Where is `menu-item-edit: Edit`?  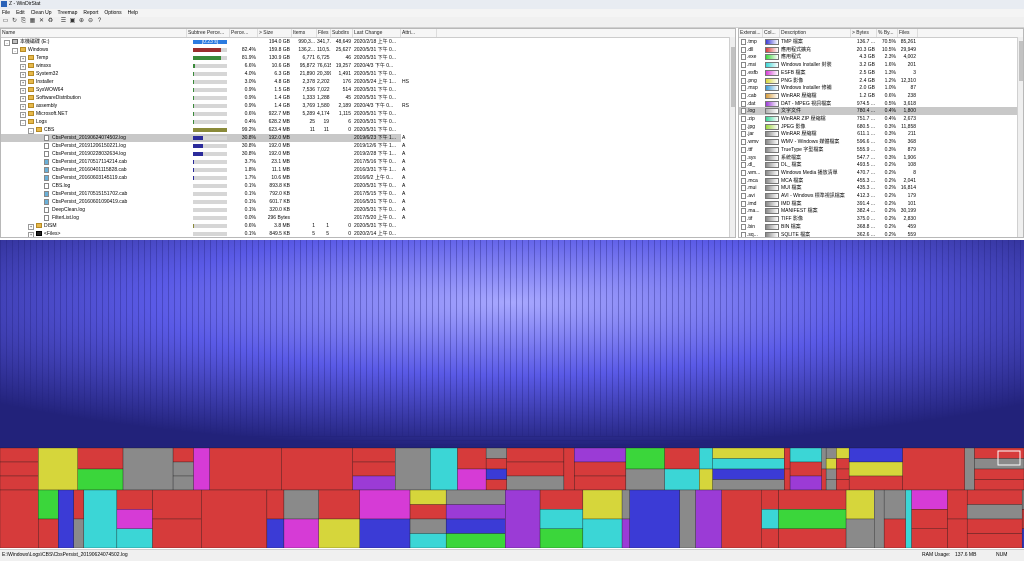 menu-item-edit: Edit is located at coordinates (21, 13).